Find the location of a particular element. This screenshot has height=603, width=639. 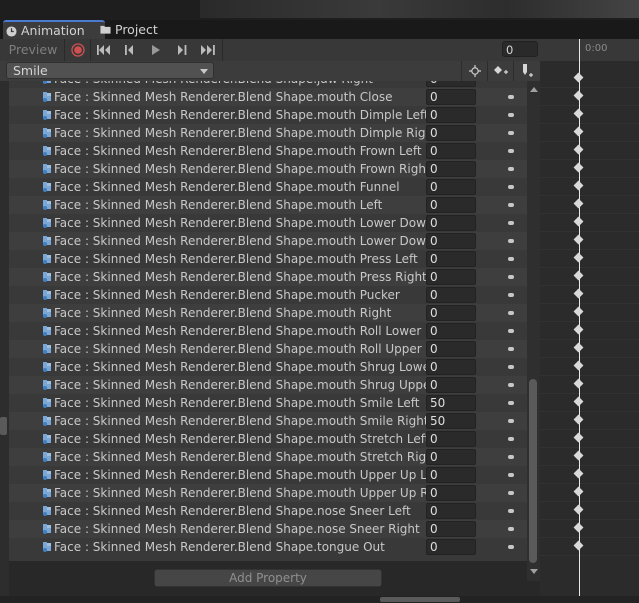

filter-by-selection-button is located at coordinates (474, 71).